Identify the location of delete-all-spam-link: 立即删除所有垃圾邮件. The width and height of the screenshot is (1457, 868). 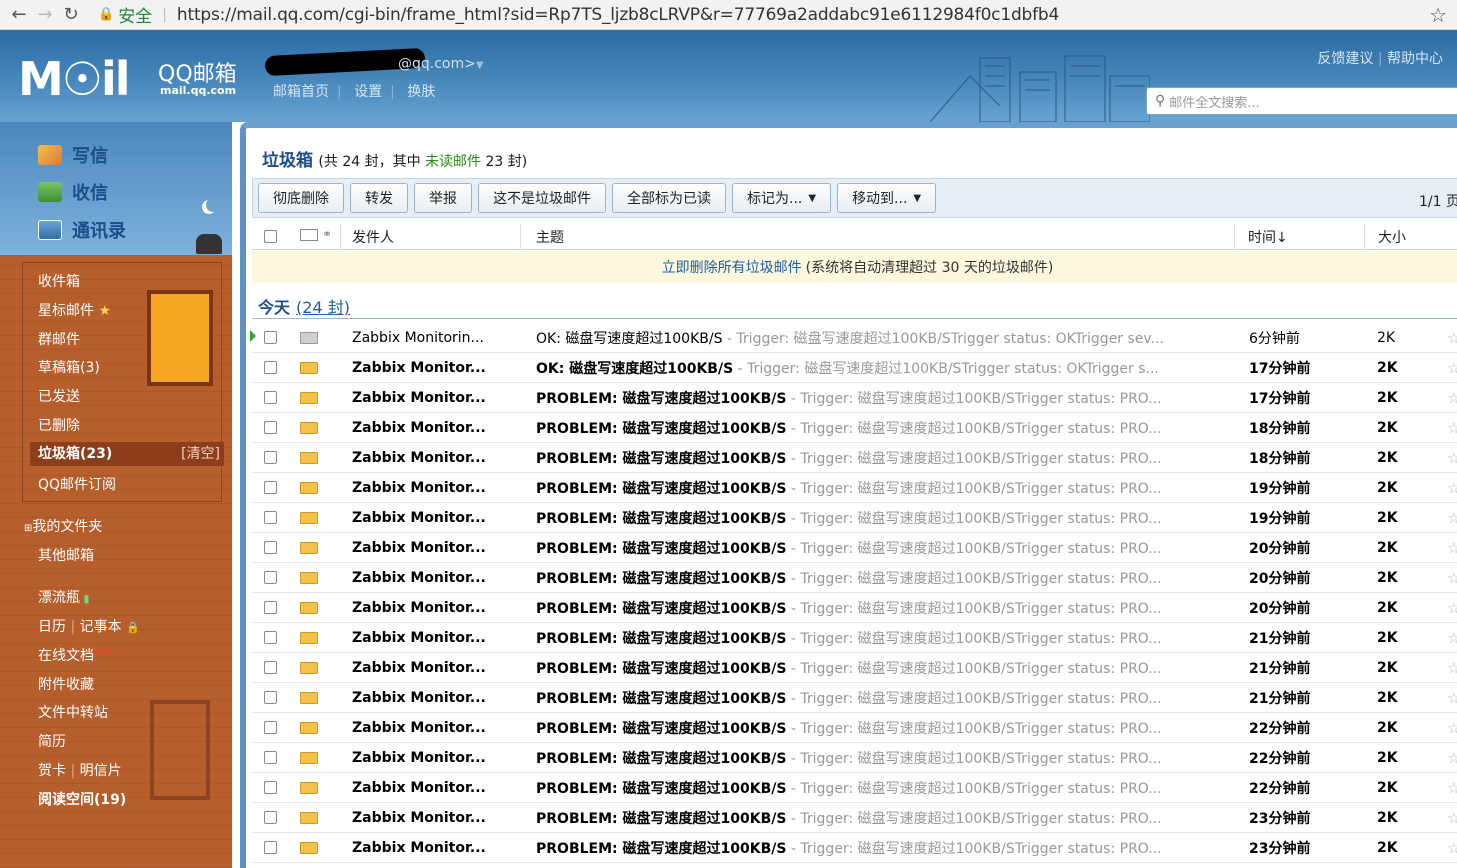
(732, 267).